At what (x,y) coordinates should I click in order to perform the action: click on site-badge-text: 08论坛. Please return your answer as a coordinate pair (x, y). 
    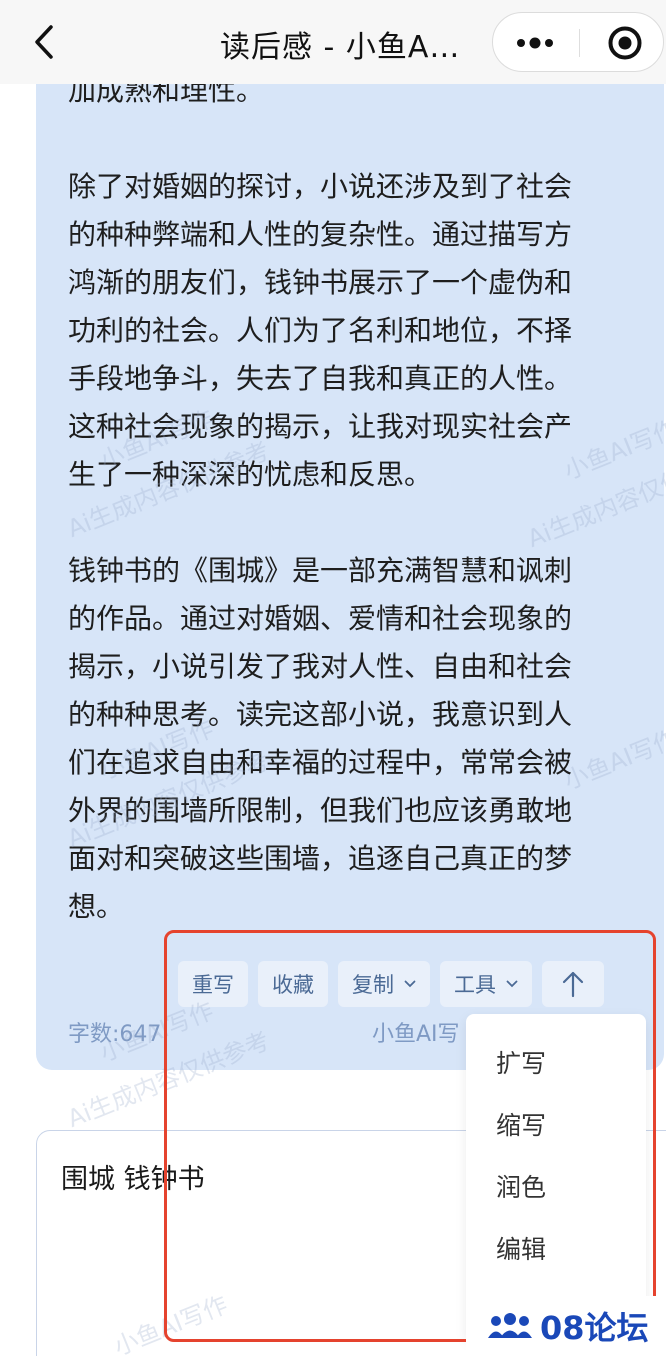
    Looking at the image, I should click on (594, 1328).